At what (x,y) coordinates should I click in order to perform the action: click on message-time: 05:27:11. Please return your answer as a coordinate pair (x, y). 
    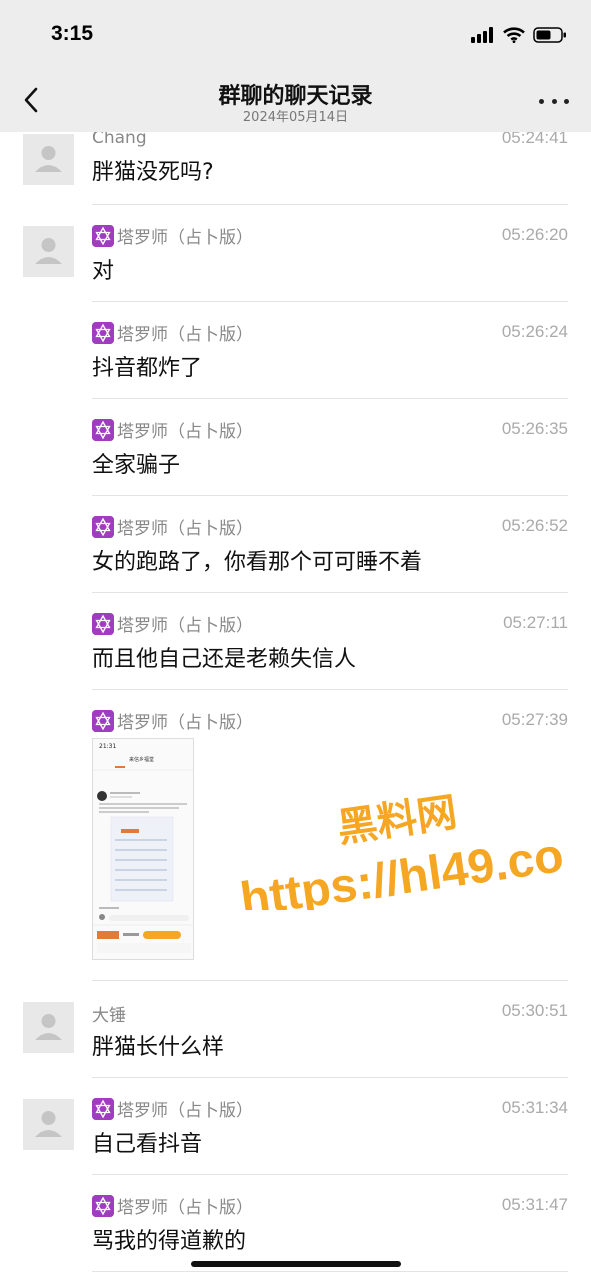
    Looking at the image, I should click on (535, 622).